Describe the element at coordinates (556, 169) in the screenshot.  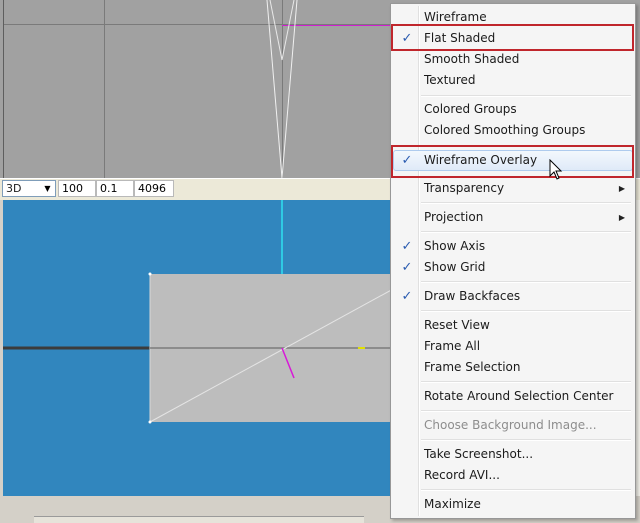
I see `mouse-pointer-icon` at that location.